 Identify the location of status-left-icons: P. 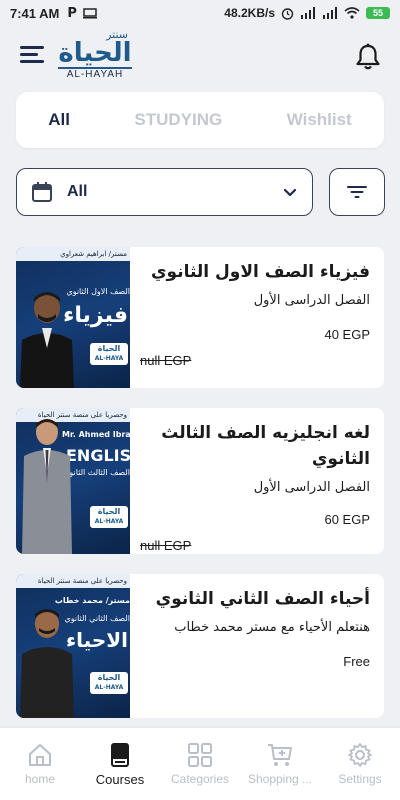
(82, 13).